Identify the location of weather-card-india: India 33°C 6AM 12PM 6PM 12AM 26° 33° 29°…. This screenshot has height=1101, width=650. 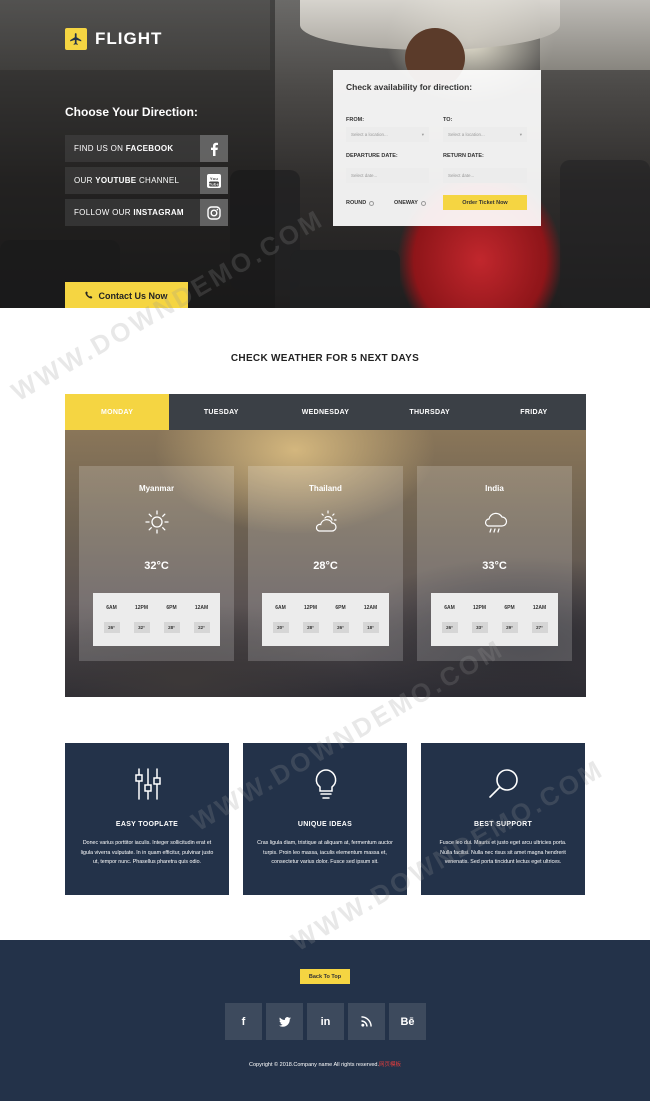
(494, 563).